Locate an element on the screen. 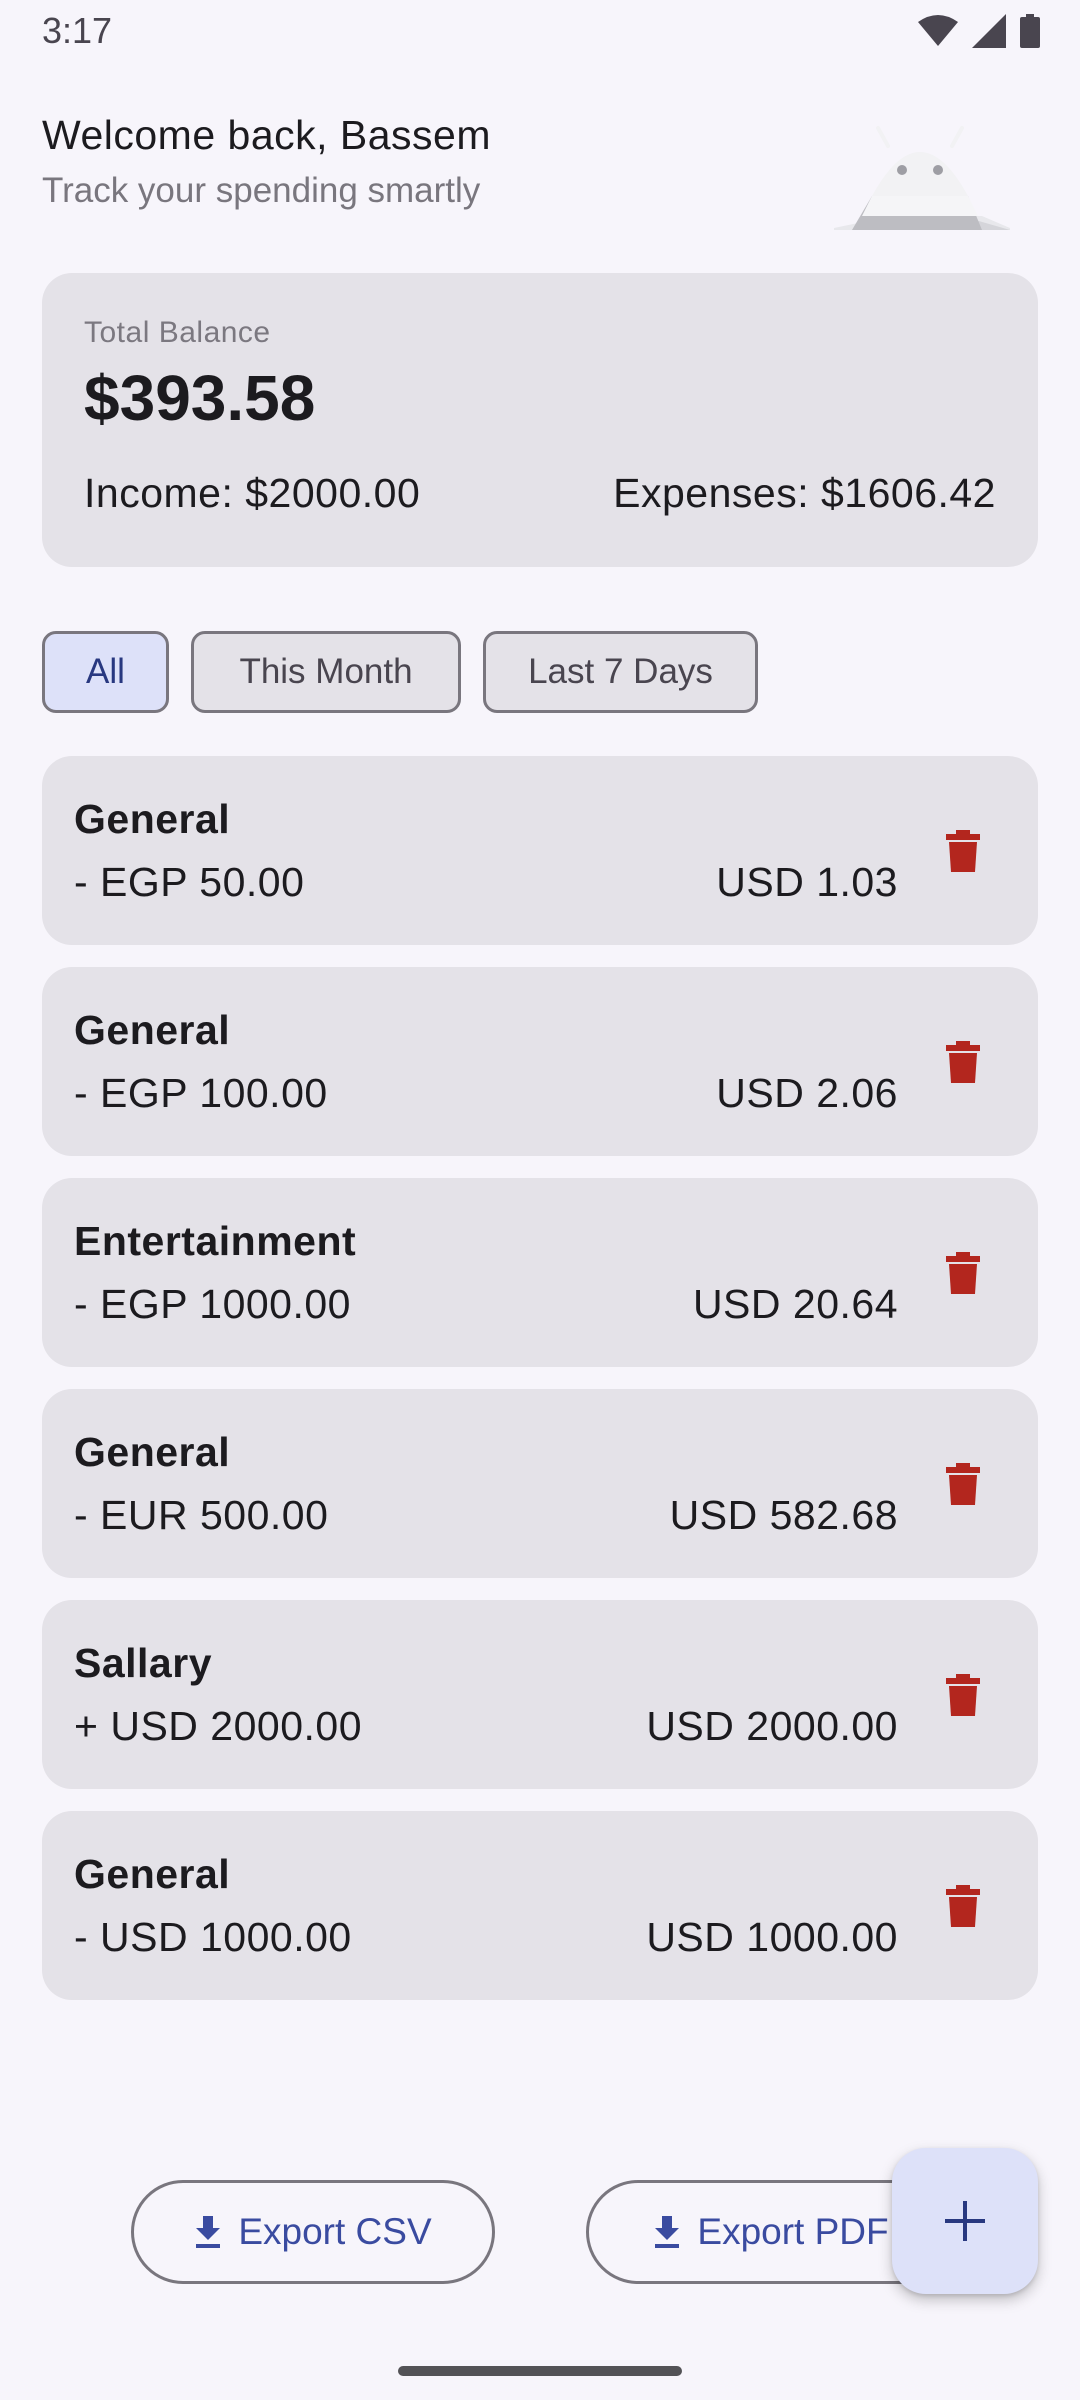  status-icons is located at coordinates (979, 31).